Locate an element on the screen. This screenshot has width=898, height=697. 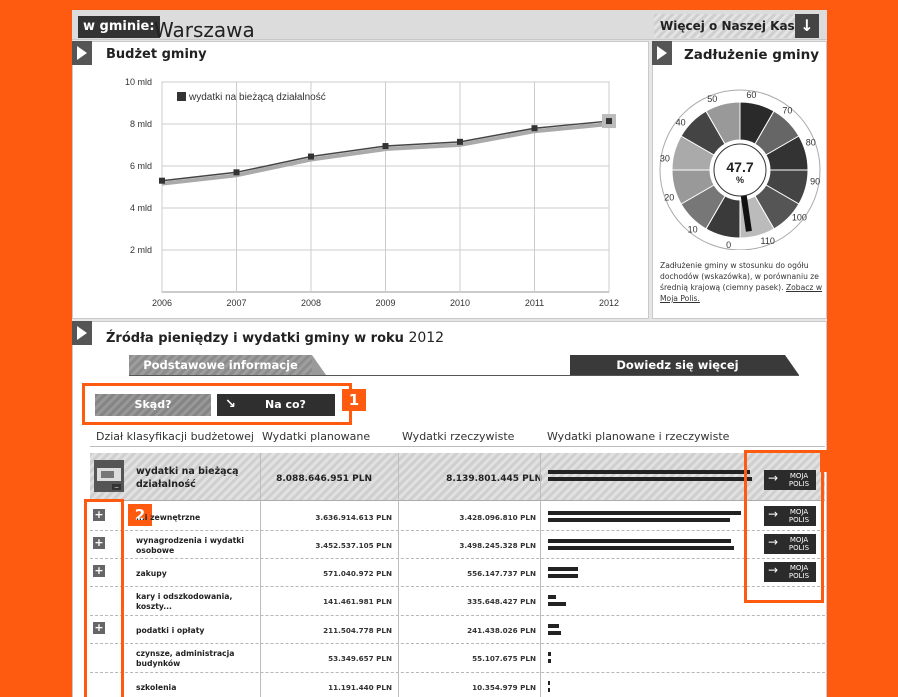
gauge-scale-label: 90 is located at coordinates (815, 181).